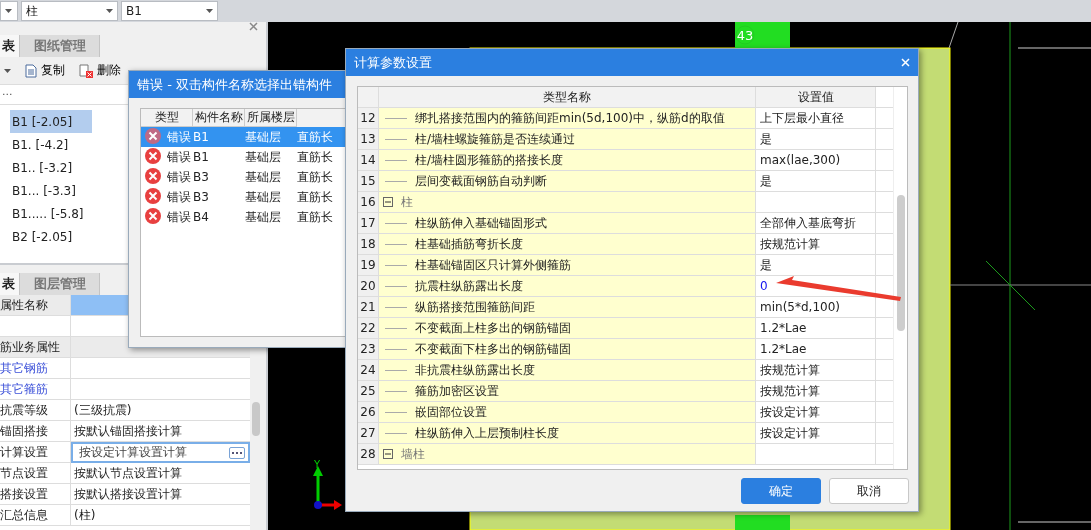 The image size is (1091, 530). Describe the element at coordinates (495, 139) in the screenshot. I see `setting-name: 柱/墙柱螺旋箍筋是否连续通过` at that location.